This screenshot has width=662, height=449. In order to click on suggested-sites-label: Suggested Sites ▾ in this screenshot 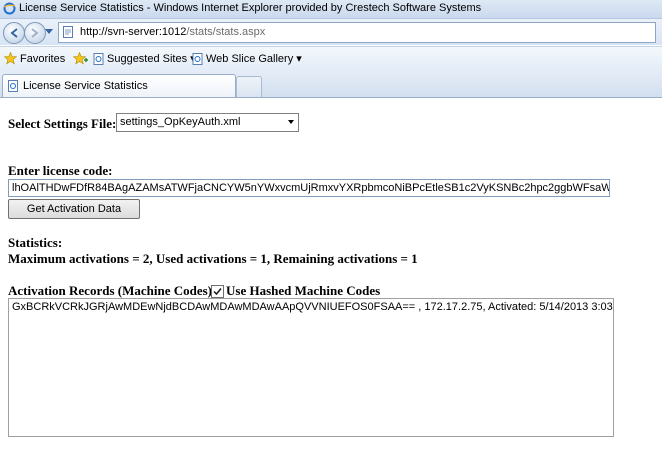, I will do `click(151, 59)`.